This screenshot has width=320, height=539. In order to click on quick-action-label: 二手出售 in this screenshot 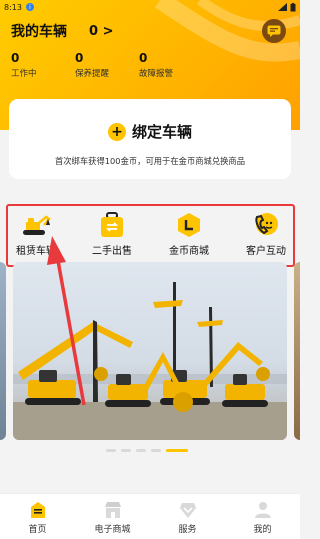, I will do `click(112, 251)`.